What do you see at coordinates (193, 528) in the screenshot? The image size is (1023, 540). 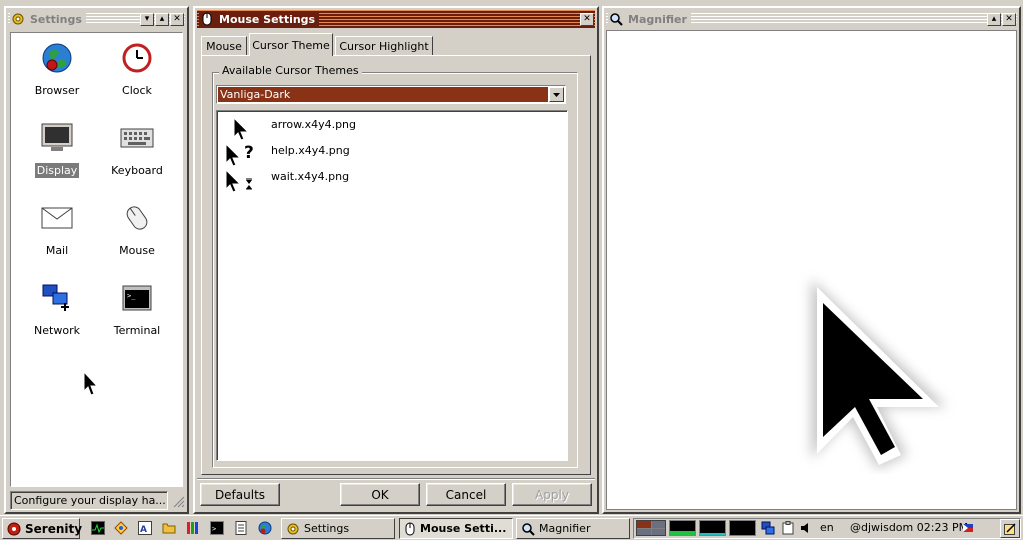 I see `text-editor-icon` at bounding box center [193, 528].